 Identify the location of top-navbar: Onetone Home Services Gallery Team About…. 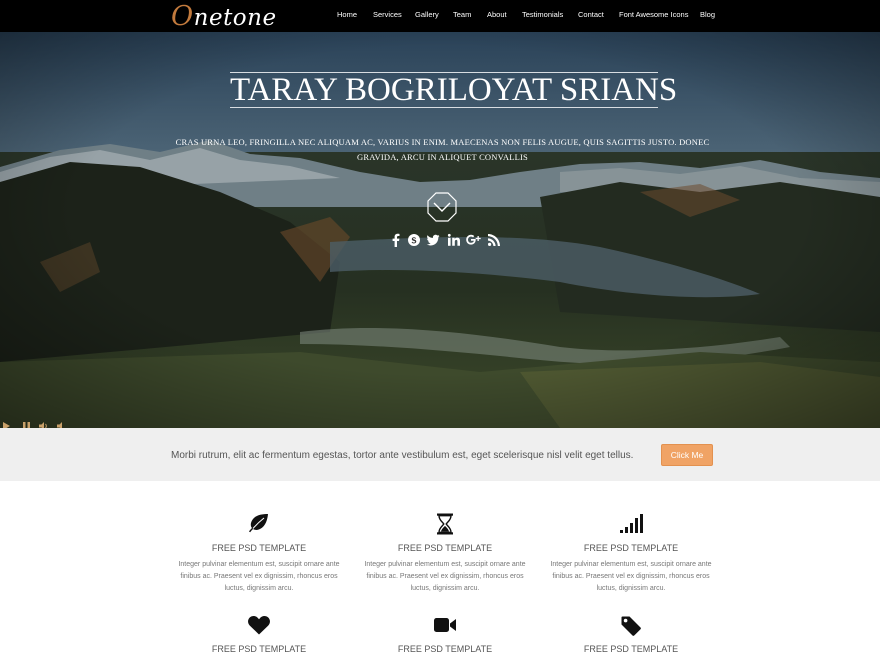
(440, 16).